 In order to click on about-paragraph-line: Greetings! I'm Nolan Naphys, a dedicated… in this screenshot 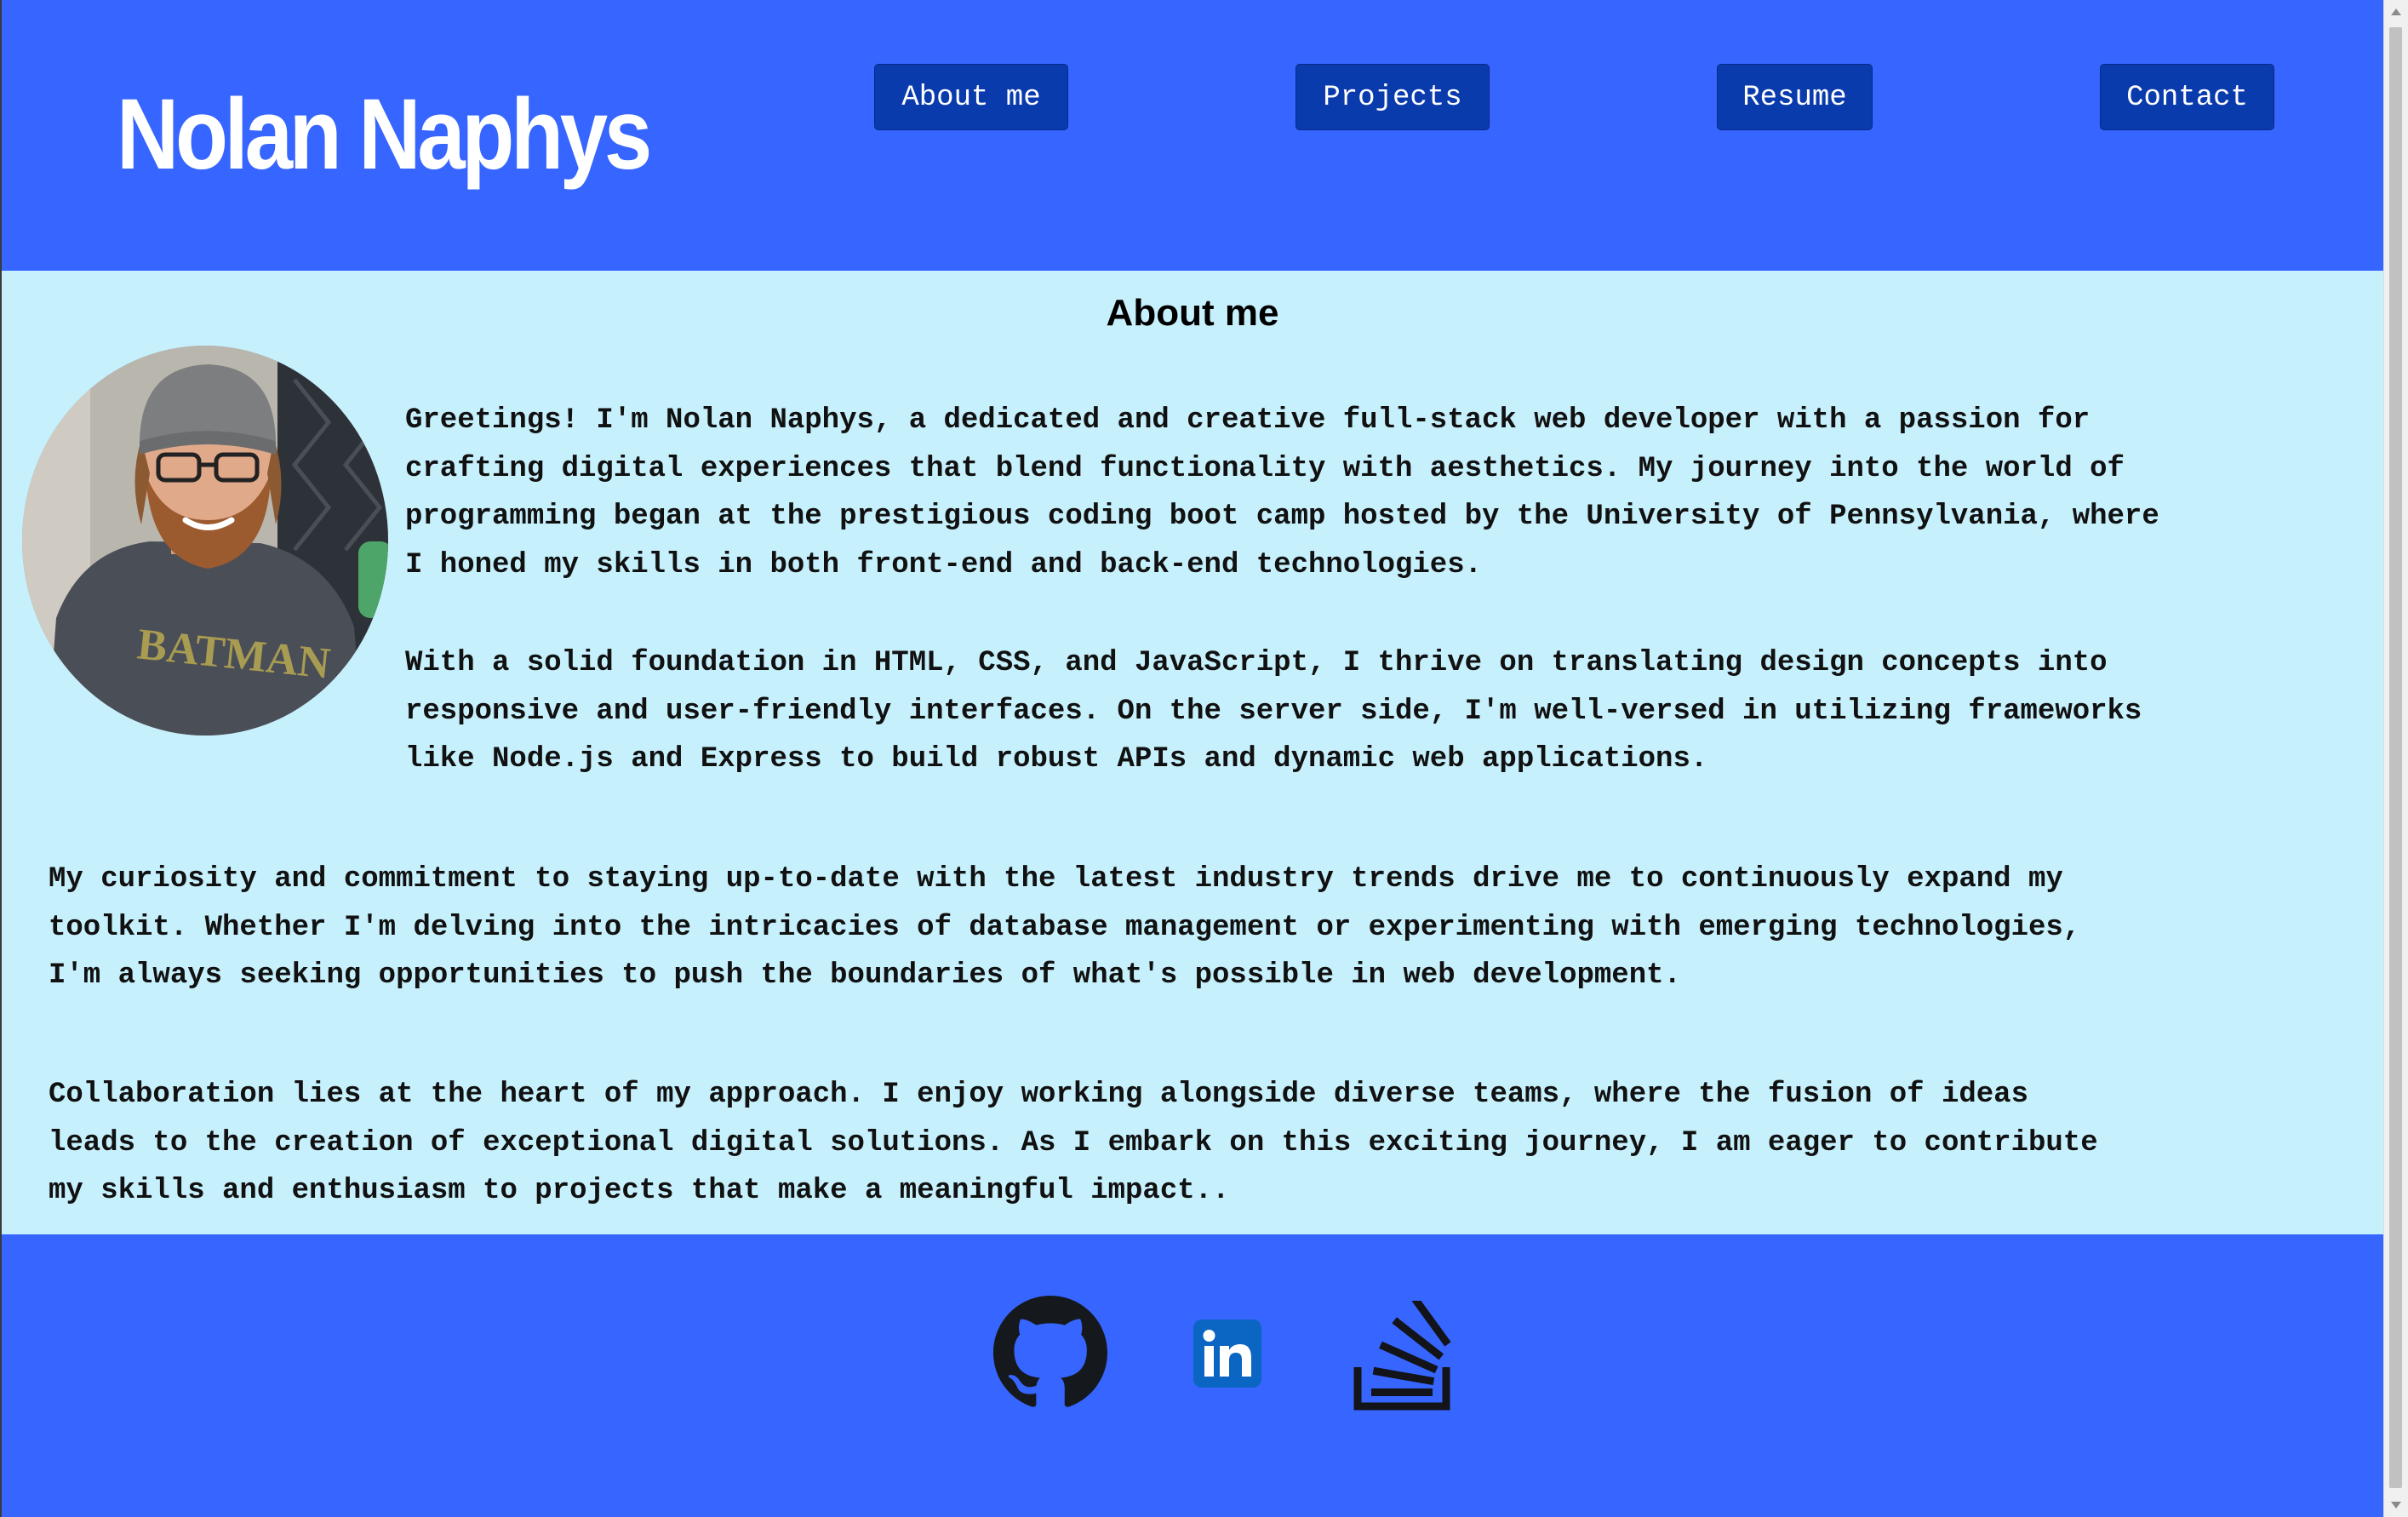, I will do `click(1248, 420)`.